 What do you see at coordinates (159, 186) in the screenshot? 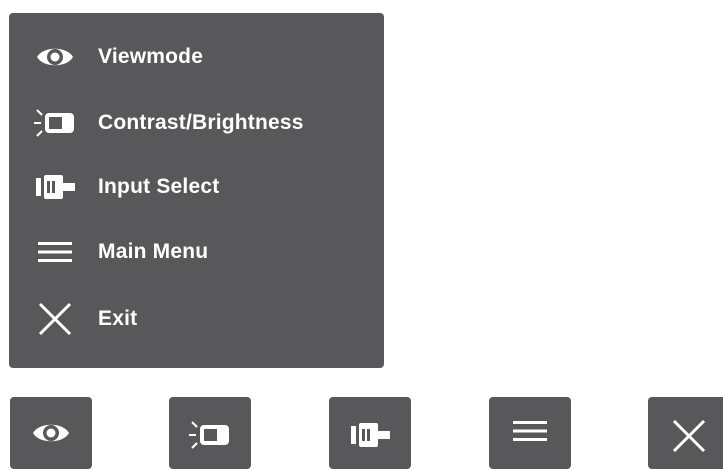
I see `menu-item-label: Input Select` at bounding box center [159, 186].